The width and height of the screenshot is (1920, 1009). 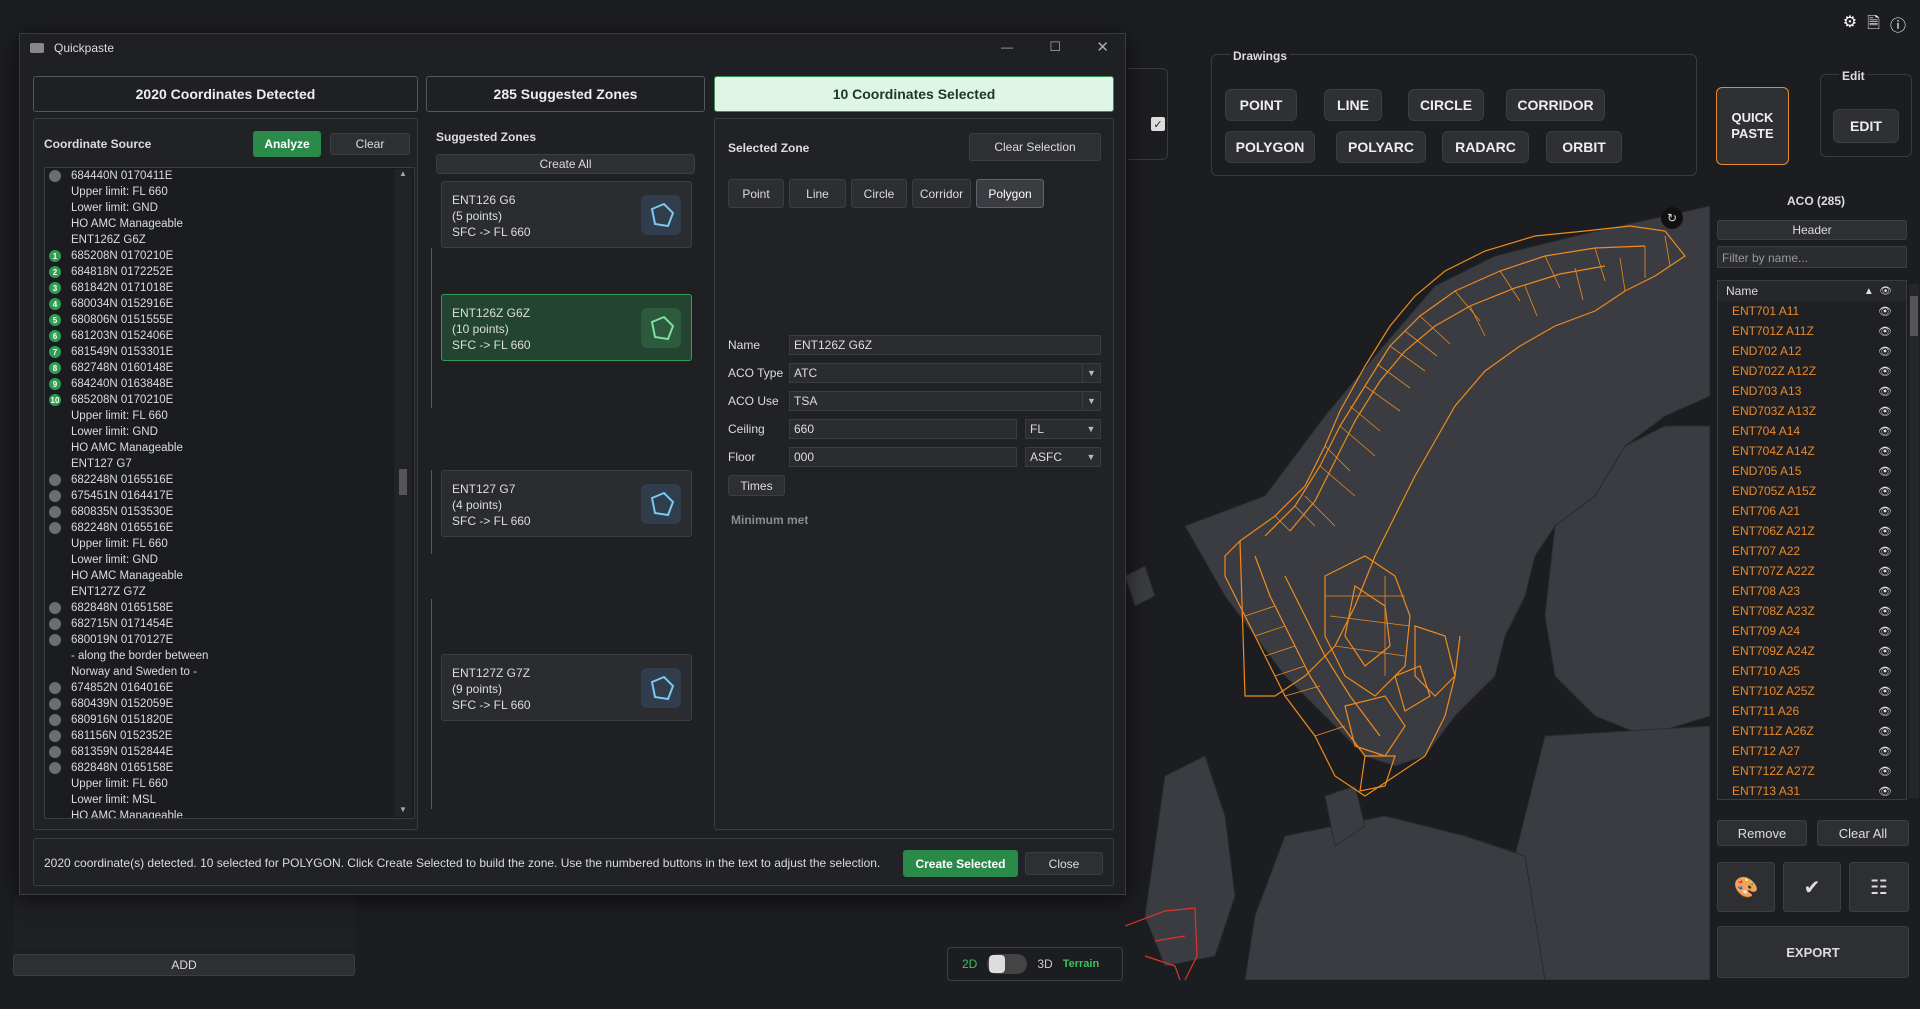 I want to click on aco-row: ENT701Z A11Z 👁, so click(x=1812, y=331).